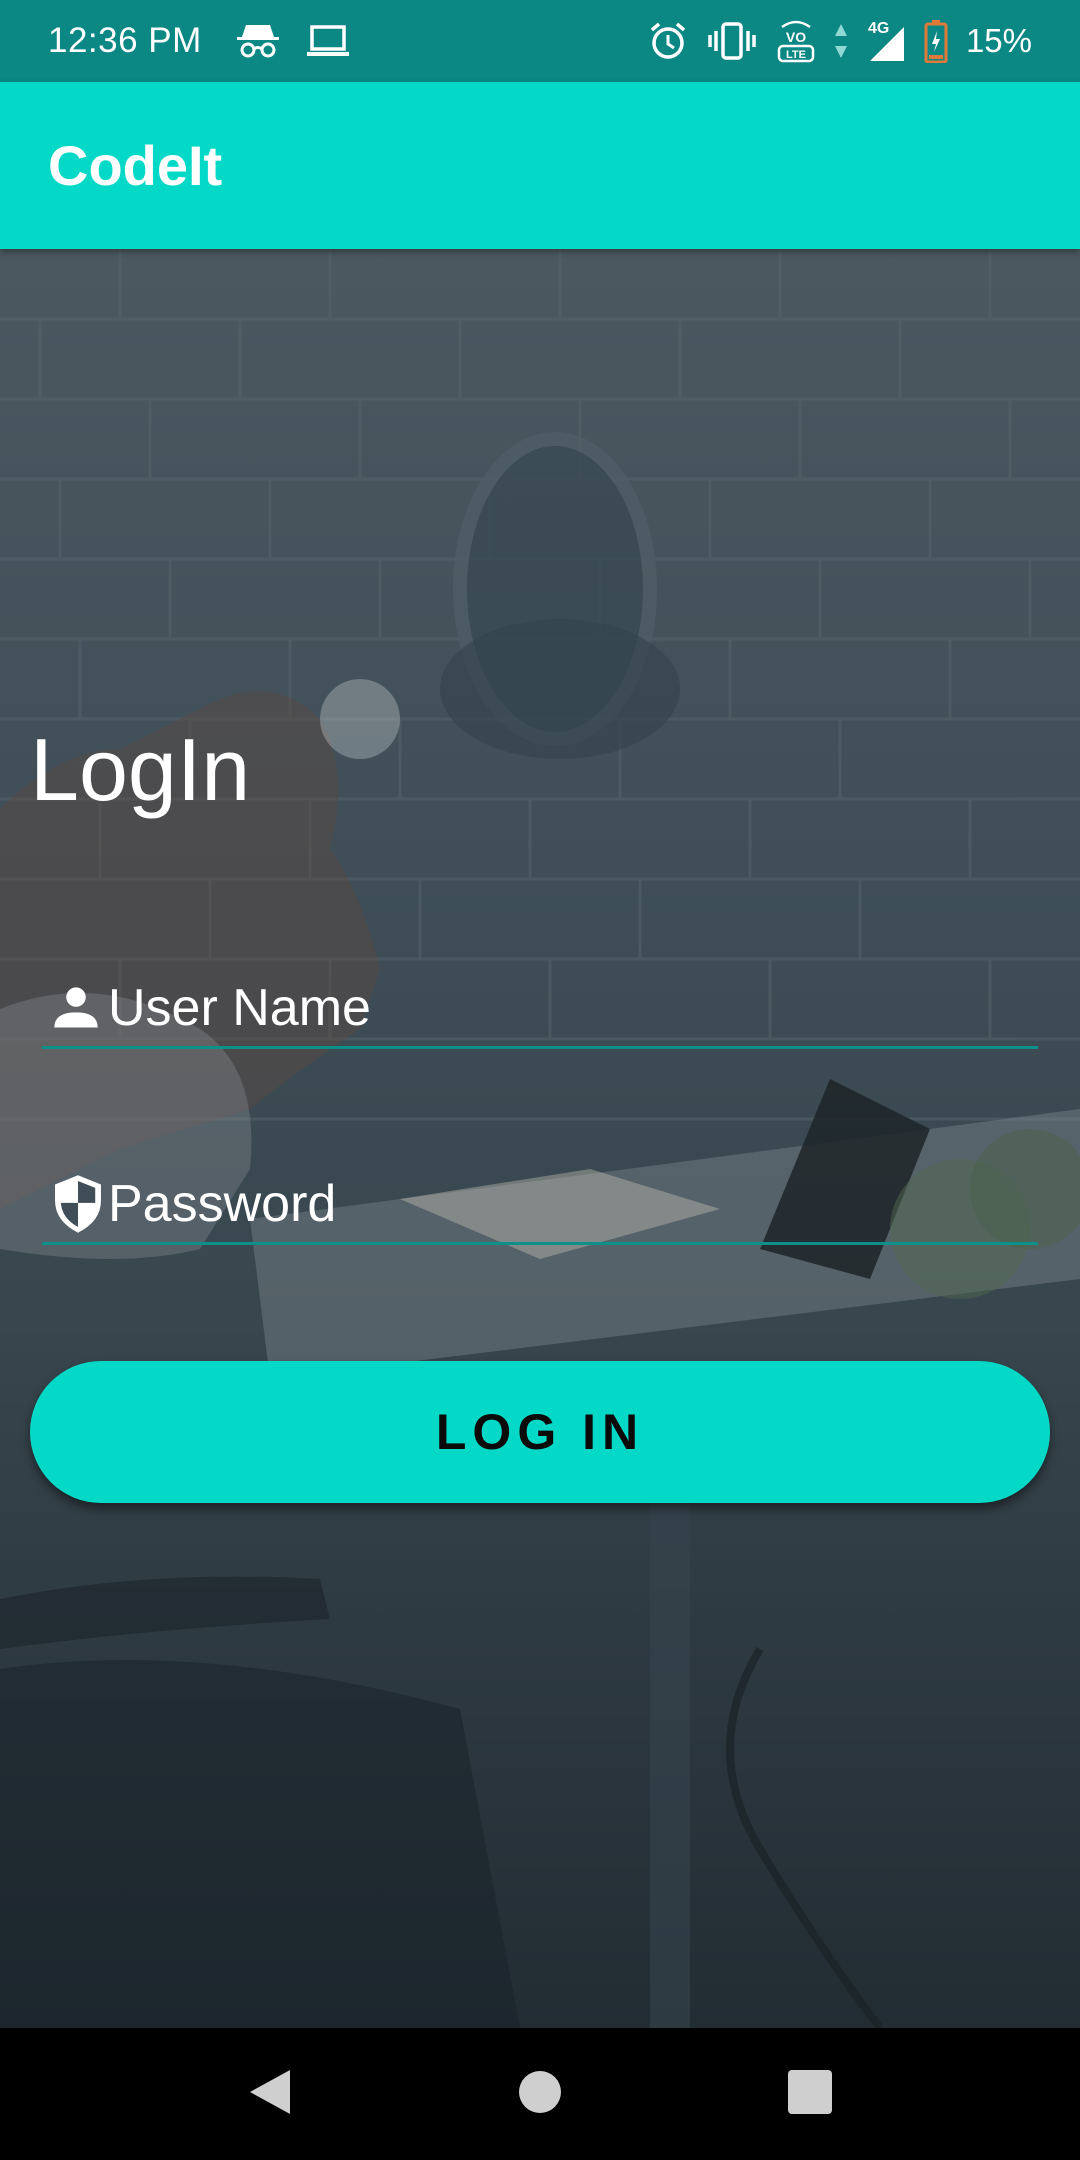 The height and width of the screenshot is (2160, 1080). I want to click on person-icon, so click(75, 1008).